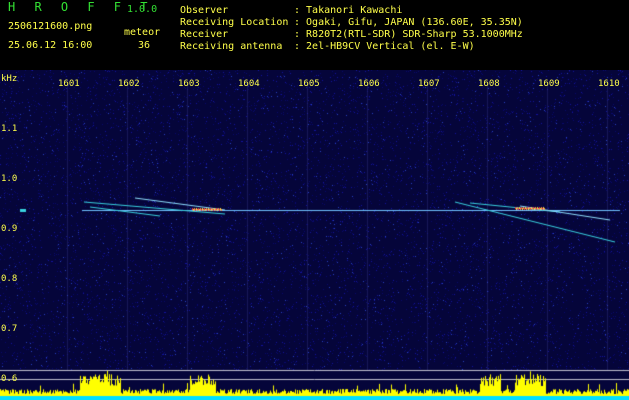  Describe the element at coordinates (189, 84) in the screenshot. I see `x-tick-label: 1603` at that location.